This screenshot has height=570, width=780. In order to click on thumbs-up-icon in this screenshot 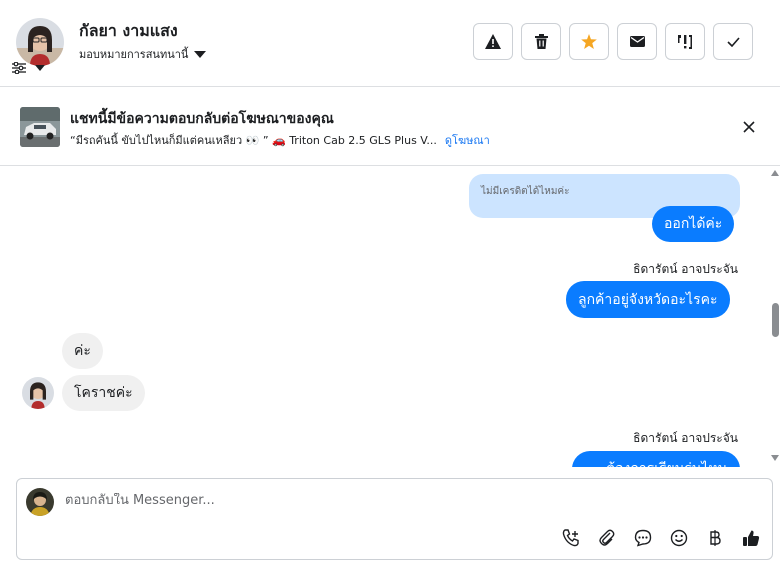, I will do `click(751, 538)`.